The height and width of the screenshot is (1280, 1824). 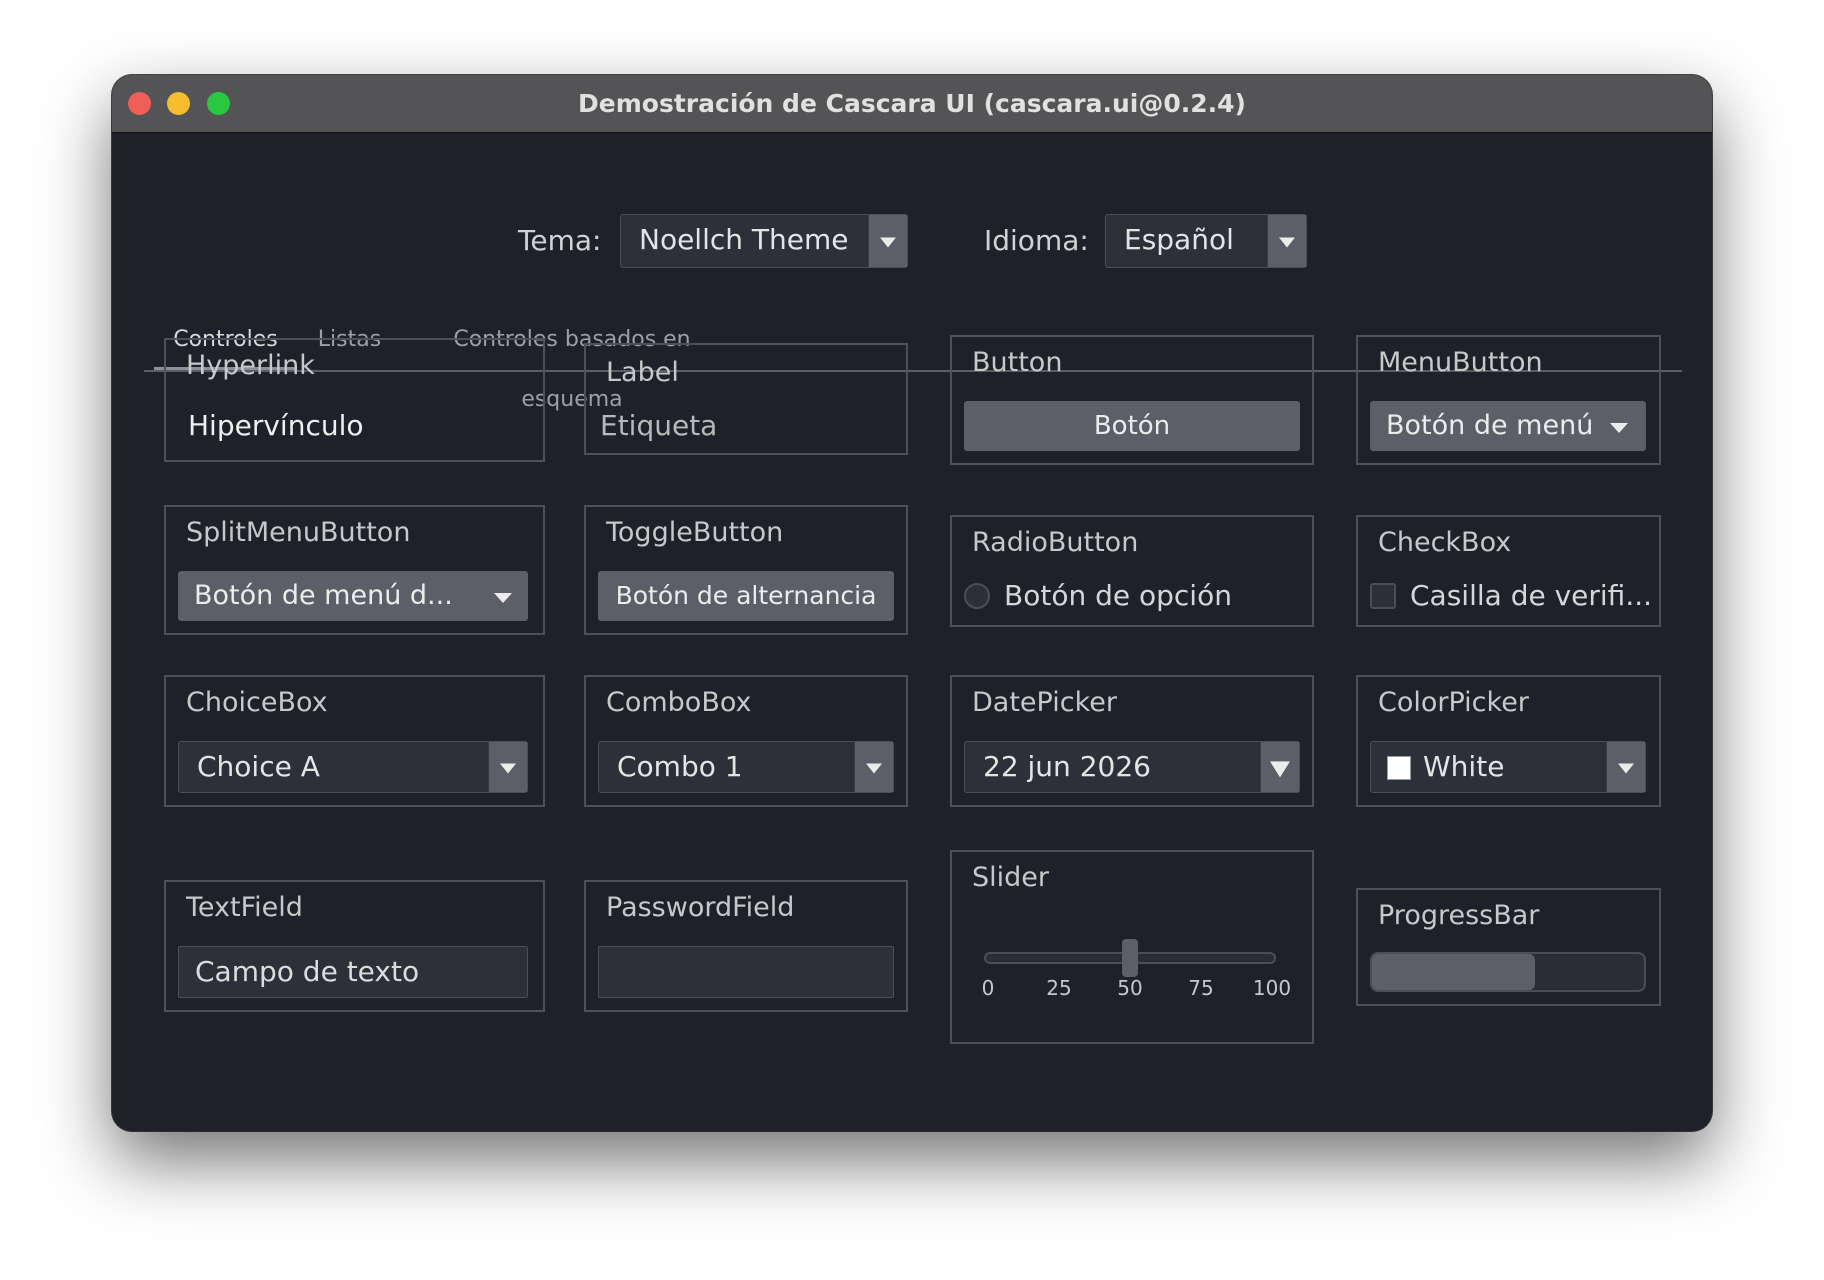 I want to click on color-picker-arrow, so click(x=1625, y=767).